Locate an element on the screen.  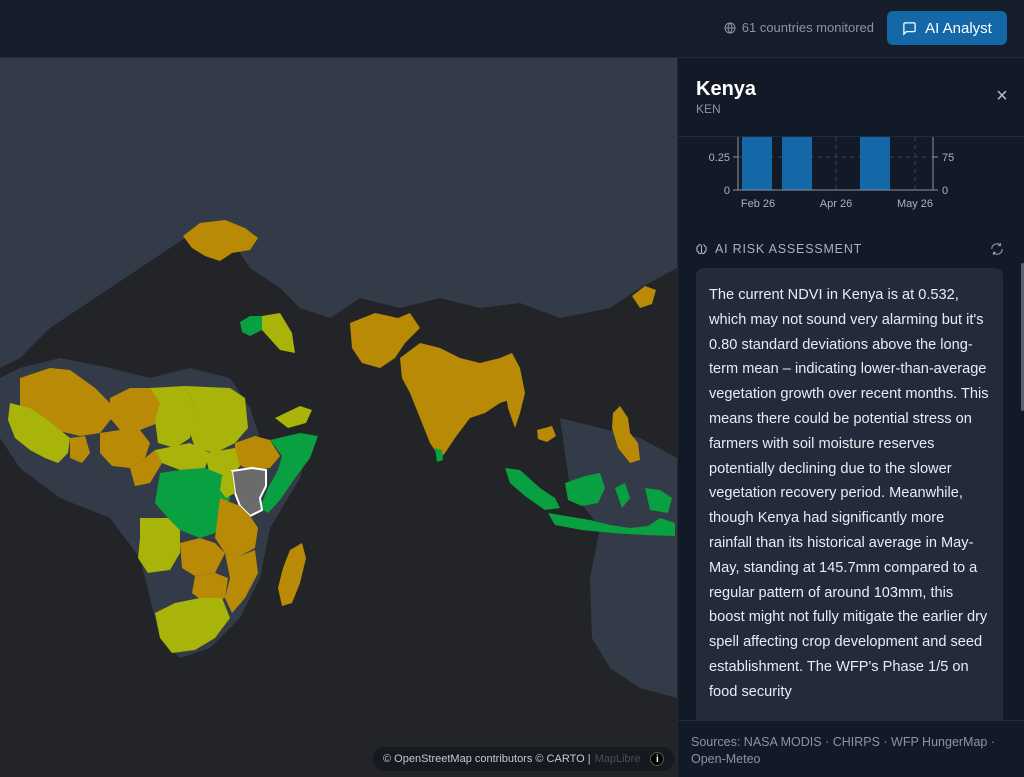
attribution-text: © OpenStreetMap contributors © CARTO | is located at coordinates (487, 759).